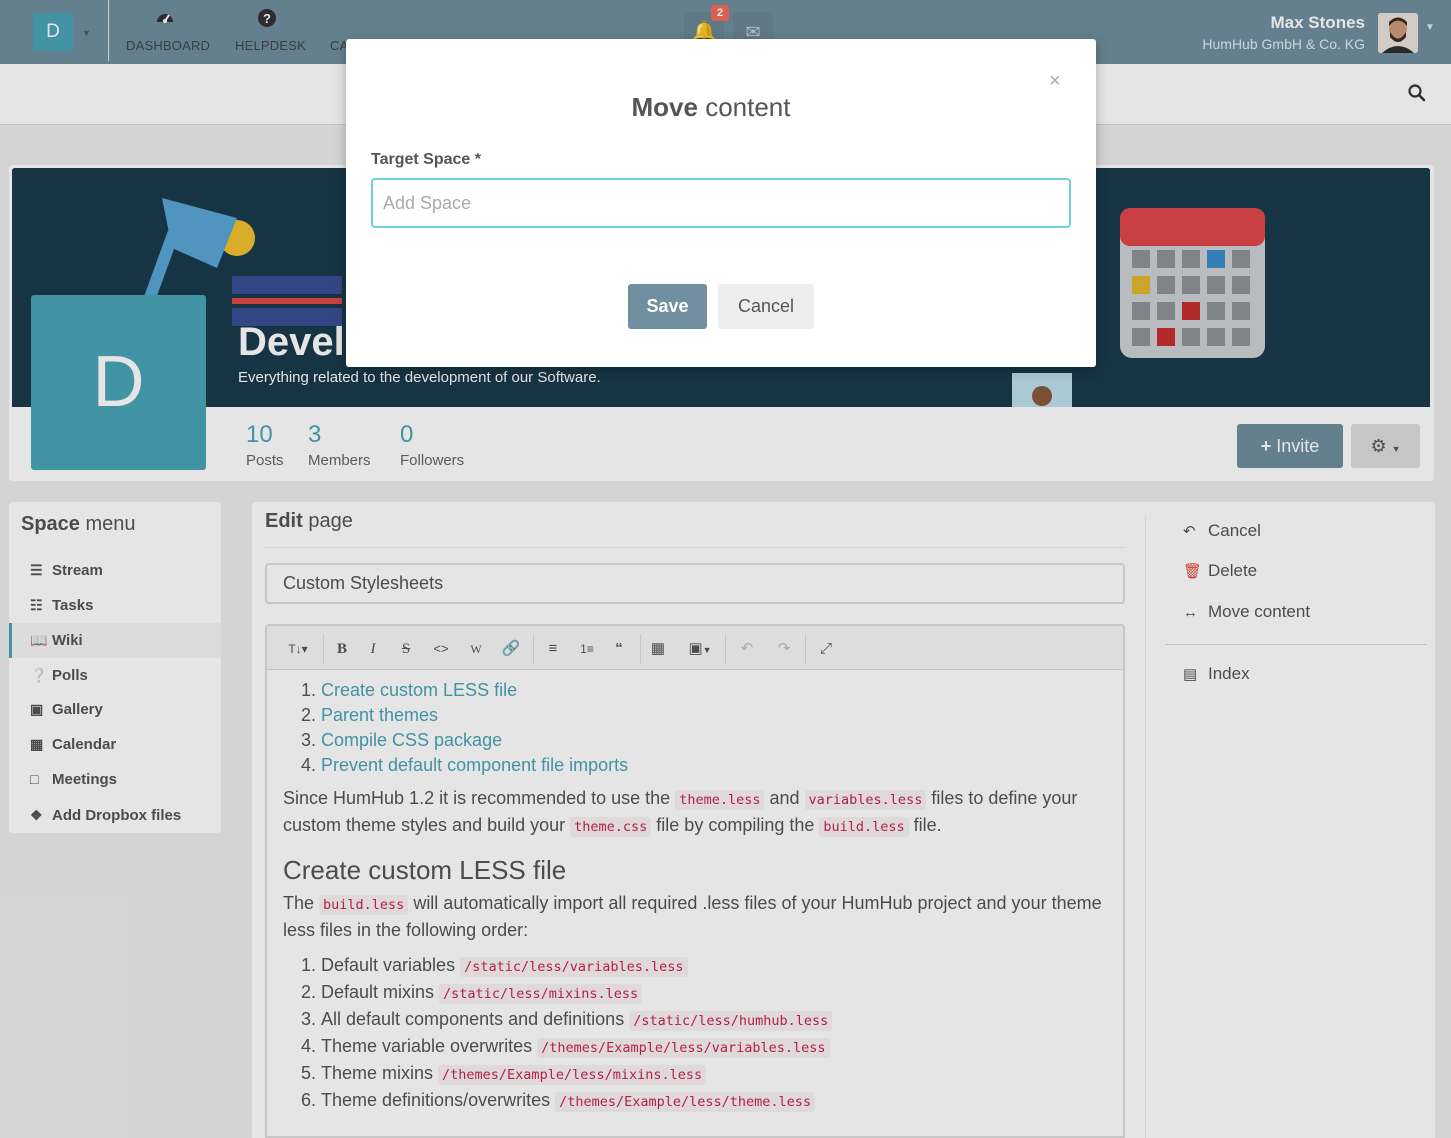  Describe the element at coordinates (664, 107) in the screenshot. I see `modal-title-bold: Move` at that location.